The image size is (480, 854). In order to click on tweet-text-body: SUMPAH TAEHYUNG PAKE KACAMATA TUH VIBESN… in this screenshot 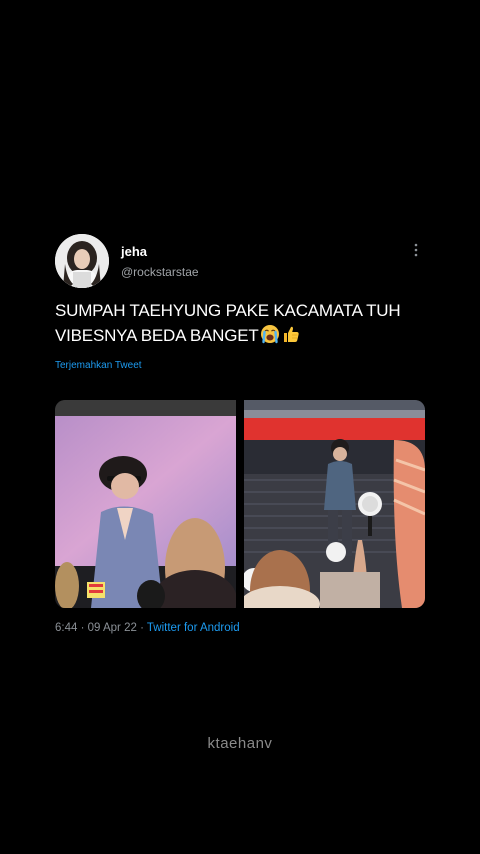, I will do `click(228, 323)`.